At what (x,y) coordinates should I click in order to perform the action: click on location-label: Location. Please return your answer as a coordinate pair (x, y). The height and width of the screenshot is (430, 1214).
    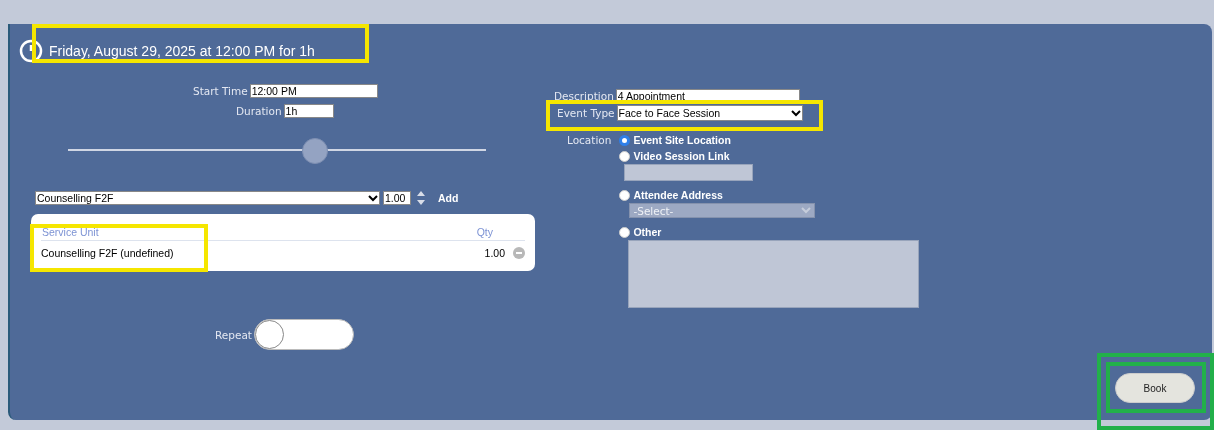
    Looking at the image, I should click on (589, 141).